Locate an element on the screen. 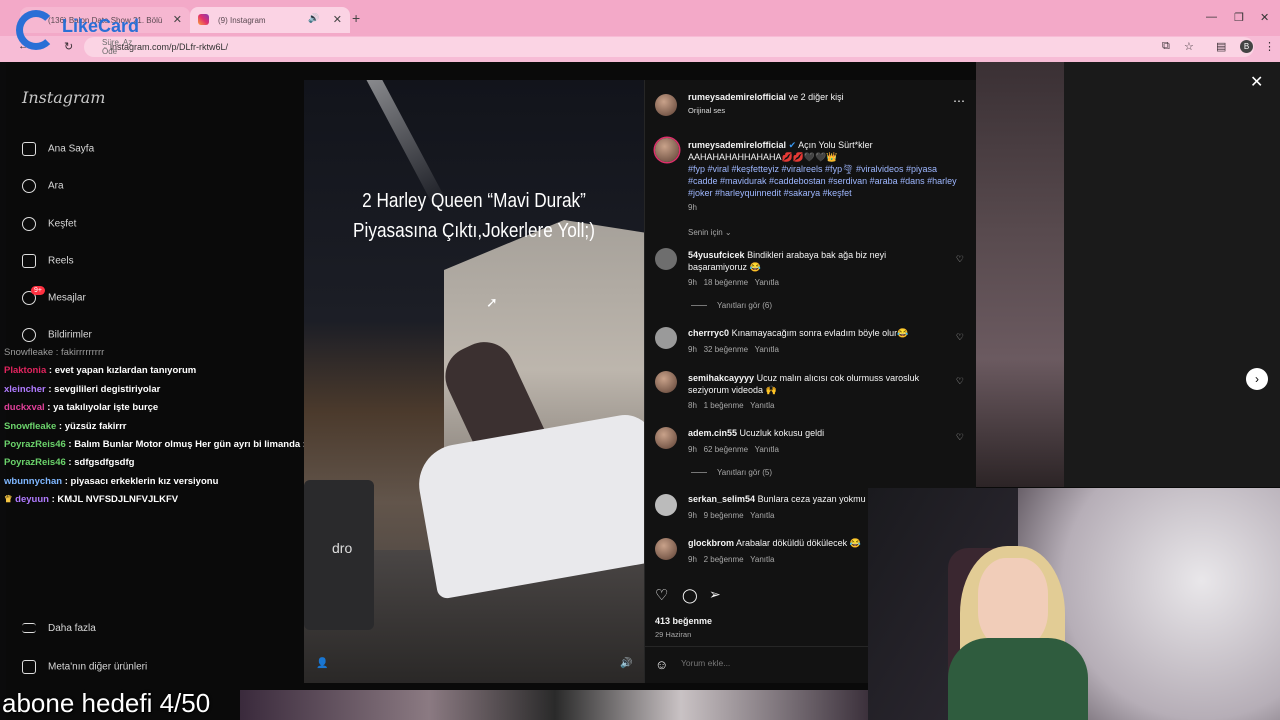 The width and height of the screenshot is (1280, 720). instagram-logo: Instagram is located at coordinates (63, 97).